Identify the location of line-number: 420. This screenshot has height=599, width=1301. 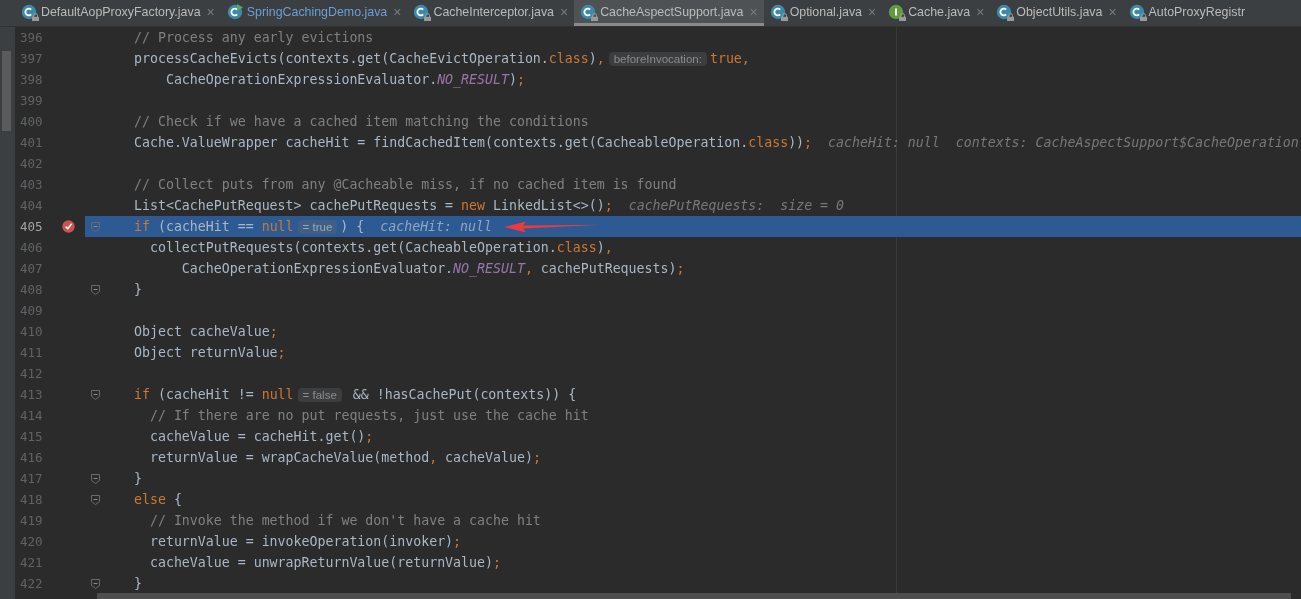
(30, 541).